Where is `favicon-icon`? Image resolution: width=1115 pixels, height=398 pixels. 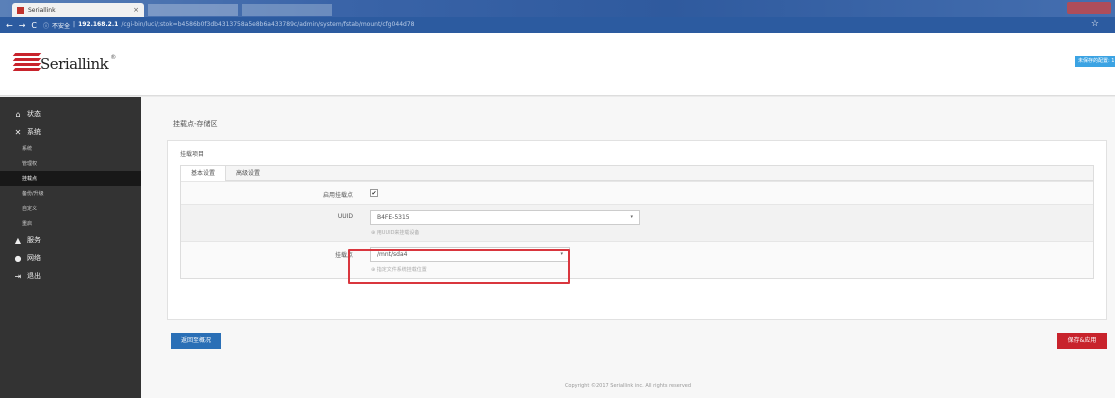
favicon-icon is located at coordinates (20, 10).